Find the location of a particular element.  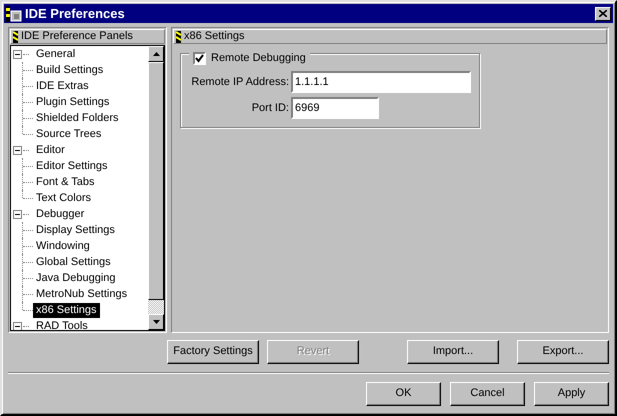

scrollbar is located at coordinates (156, 188).